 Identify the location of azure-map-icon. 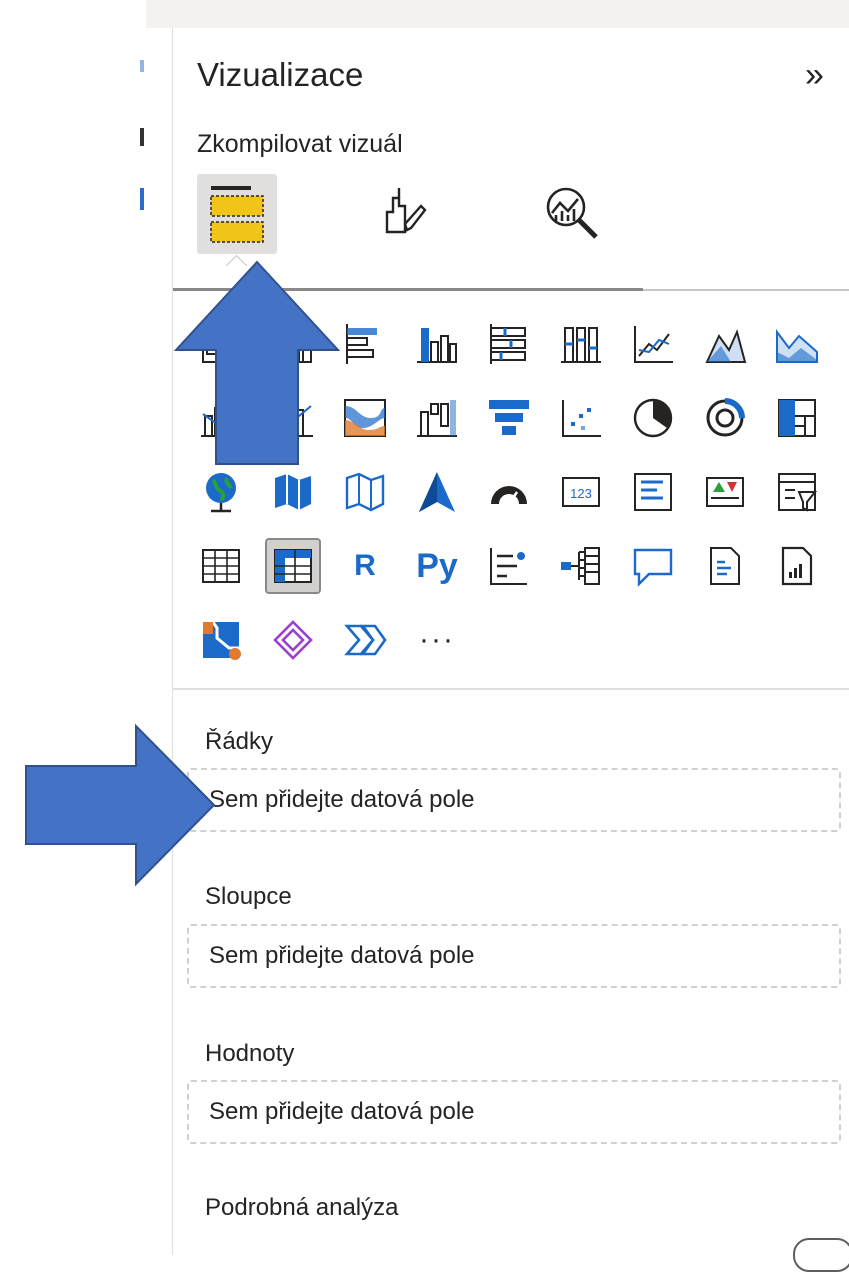
(437, 492).